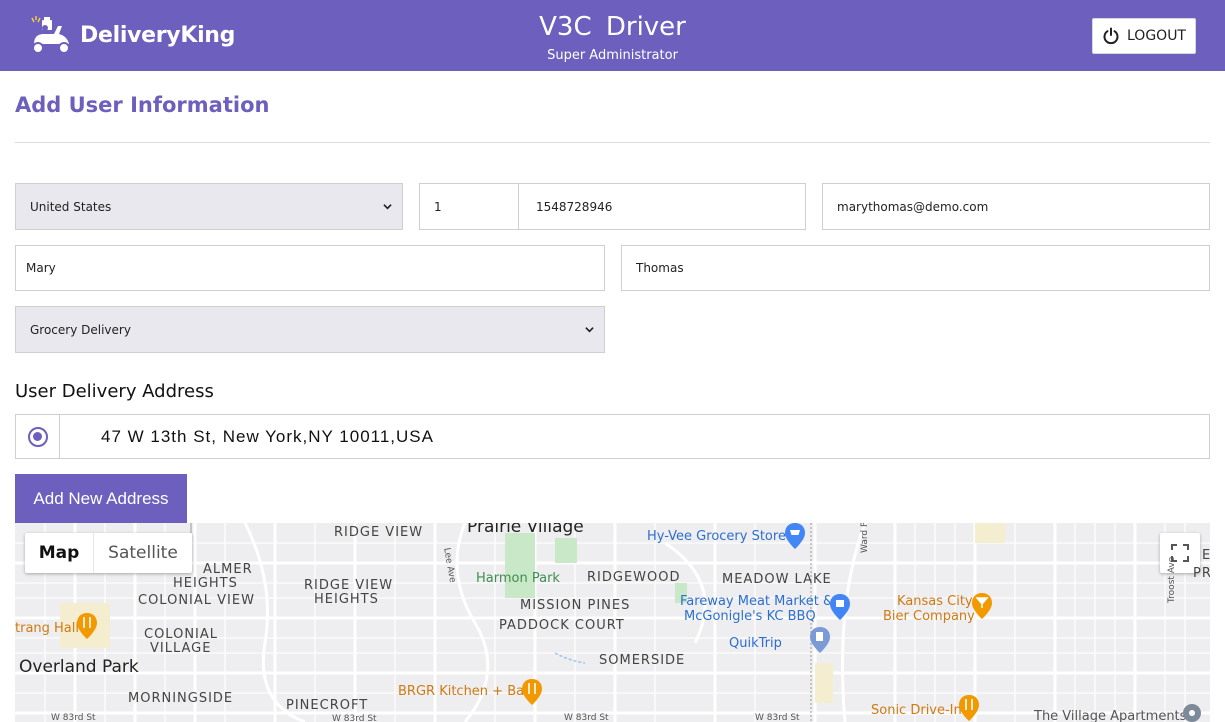 The image size is (1225, 722). What do you see at coordinates (310, 329) in the screenshot?
I see `service-type-select: Grocery Delivery` at bounding box center [310, 329].